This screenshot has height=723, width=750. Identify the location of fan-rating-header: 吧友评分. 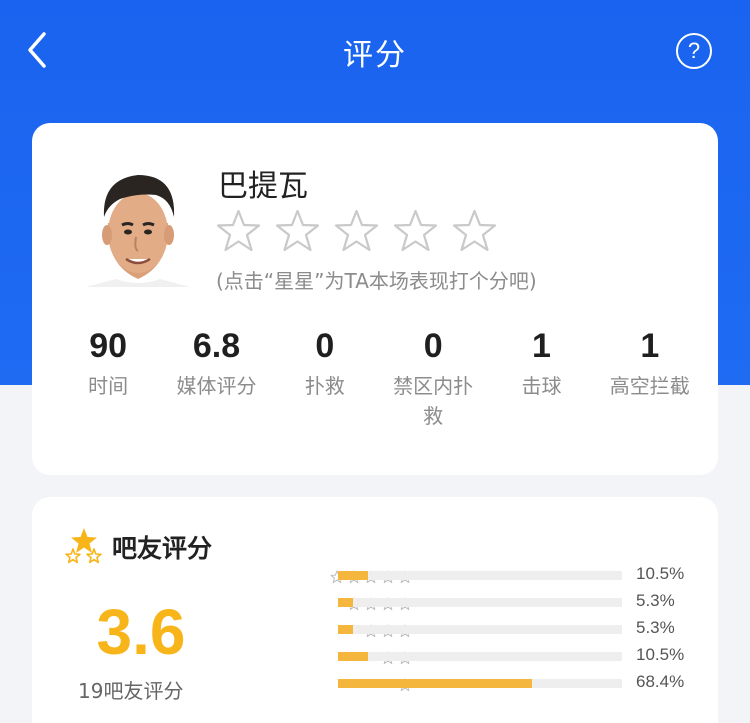
(138, 547).